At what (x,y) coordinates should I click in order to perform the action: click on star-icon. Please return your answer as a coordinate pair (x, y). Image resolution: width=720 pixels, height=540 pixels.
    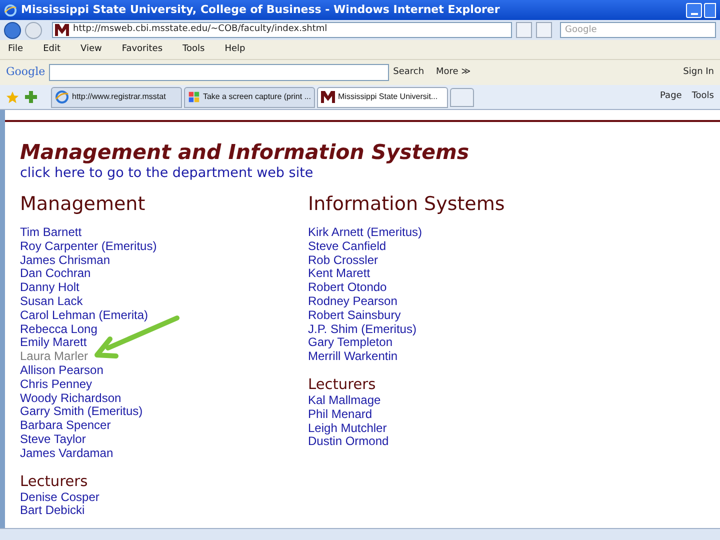
    Looking at the image, I should click on (12, 97).